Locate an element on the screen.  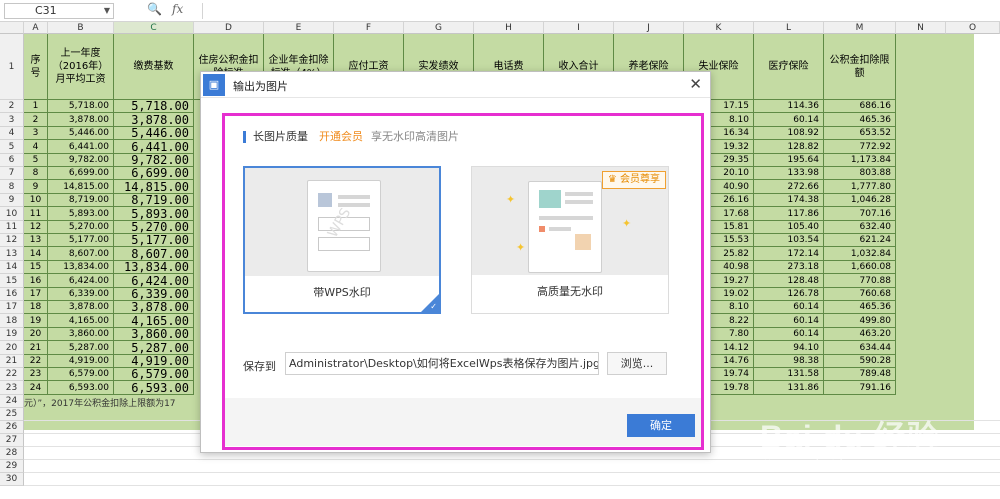
cell-a: 8 is located at coordinates (36, 173).